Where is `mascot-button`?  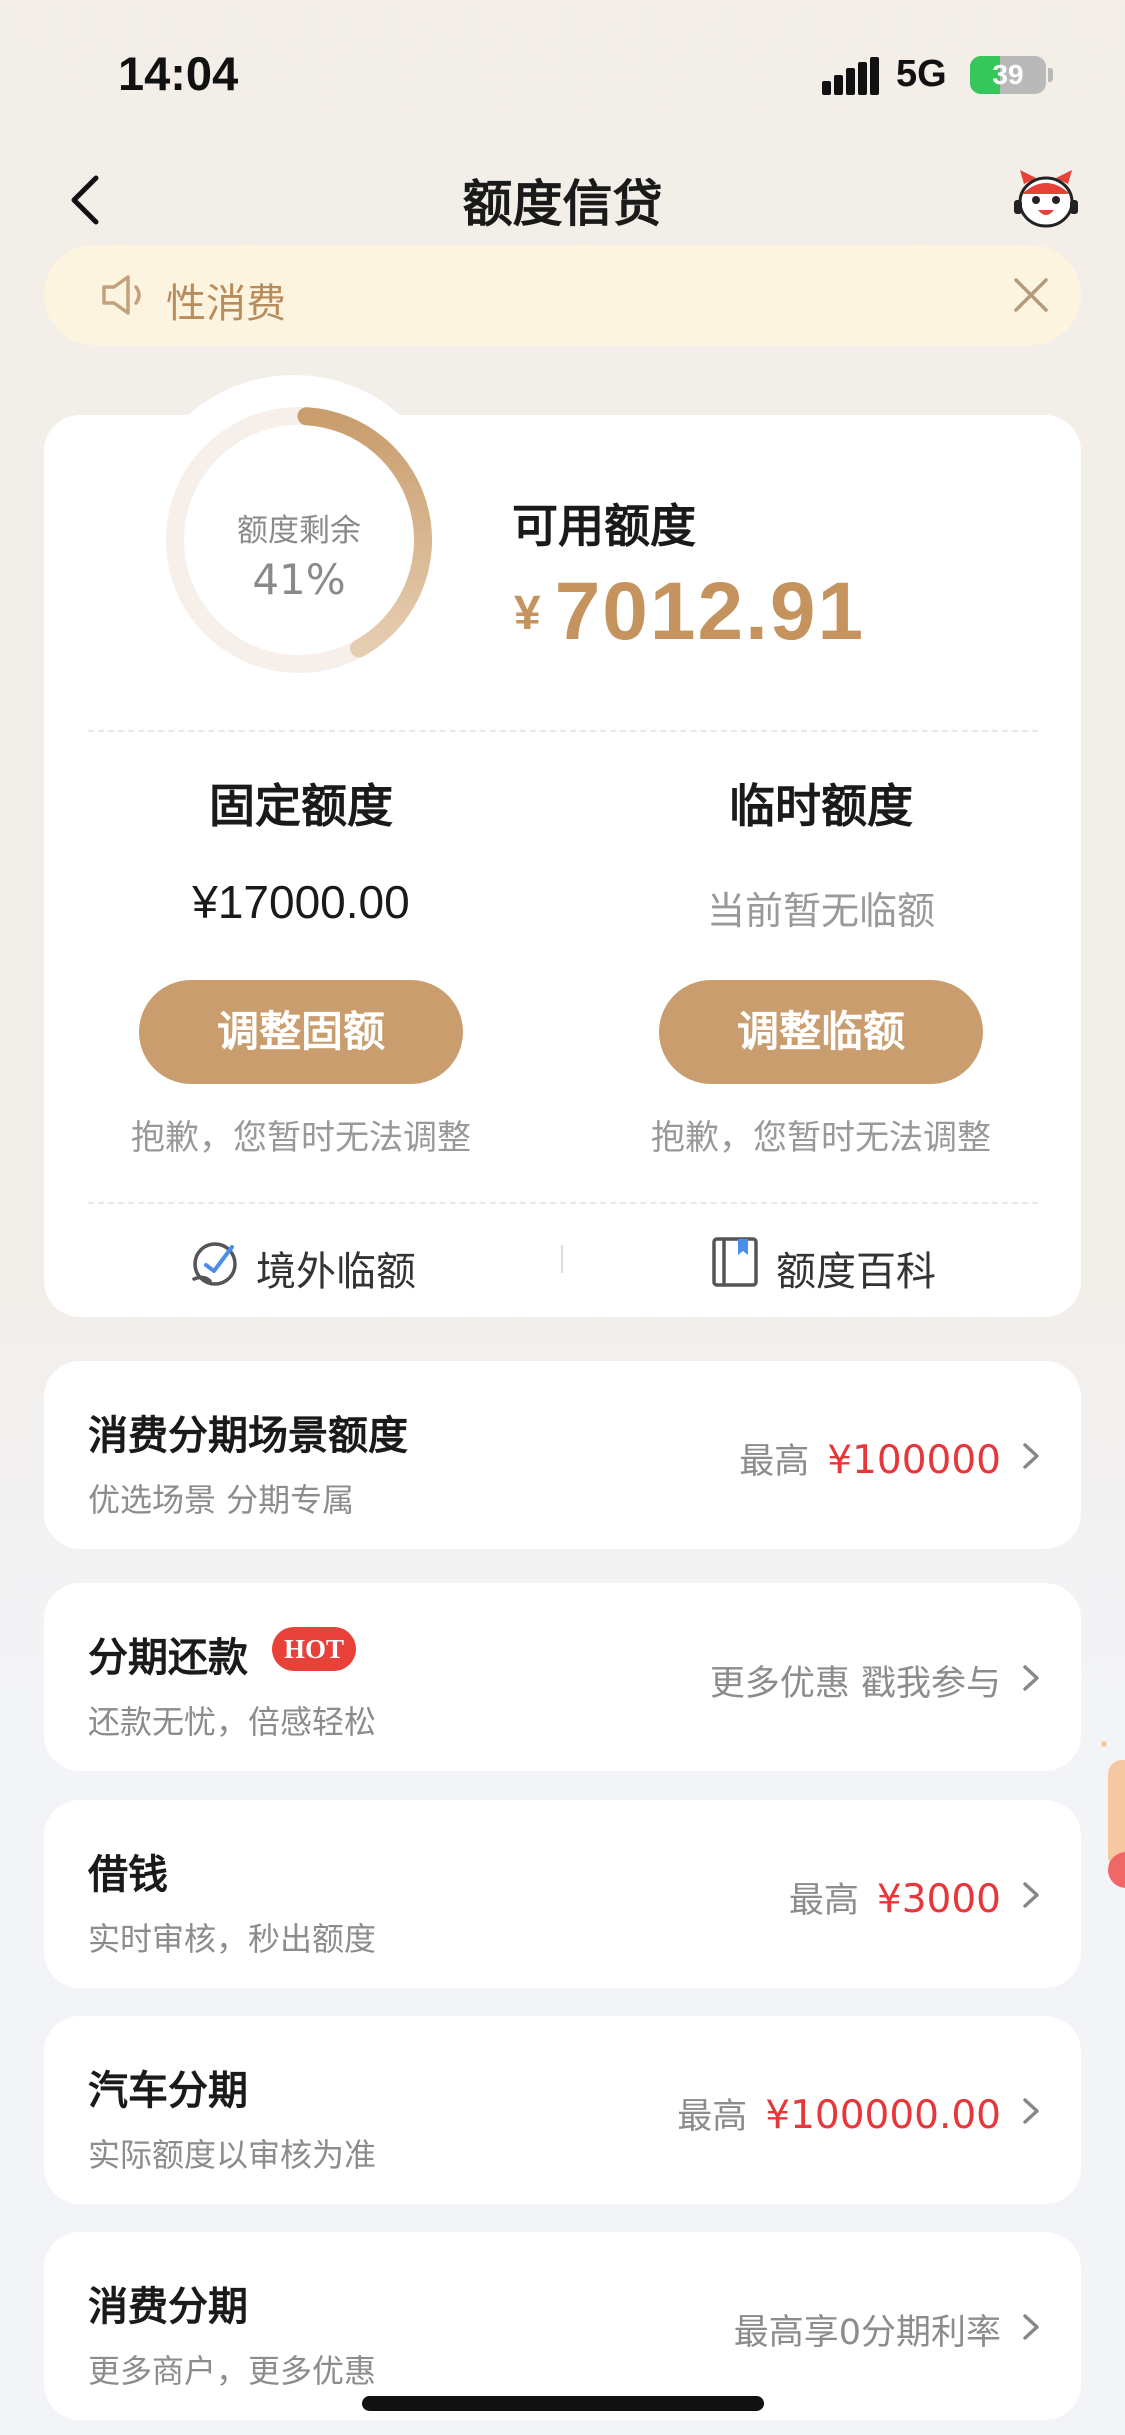
mascot-button is located at coordinates (1046, 200).